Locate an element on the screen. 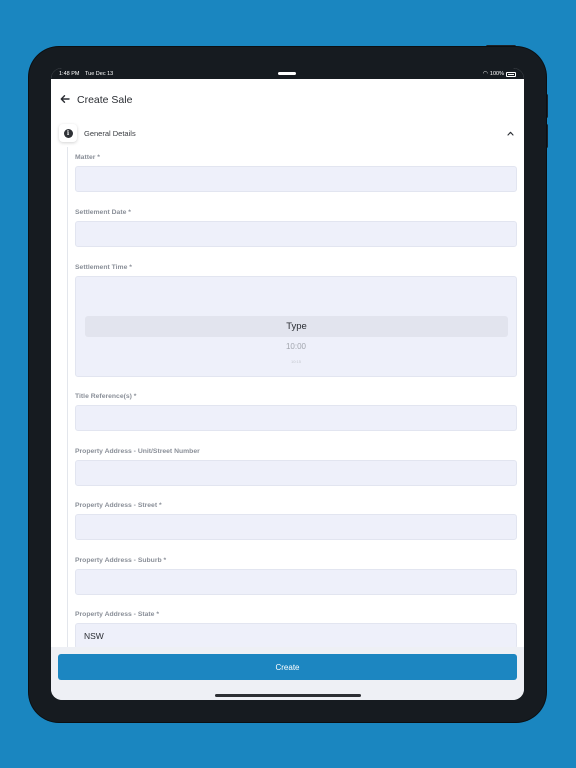 Image resolution: width=576 pixels, height=768 pixels. unit-street-number-group: Property Address - Unit/Street Number is located at coordinates (296, 467).